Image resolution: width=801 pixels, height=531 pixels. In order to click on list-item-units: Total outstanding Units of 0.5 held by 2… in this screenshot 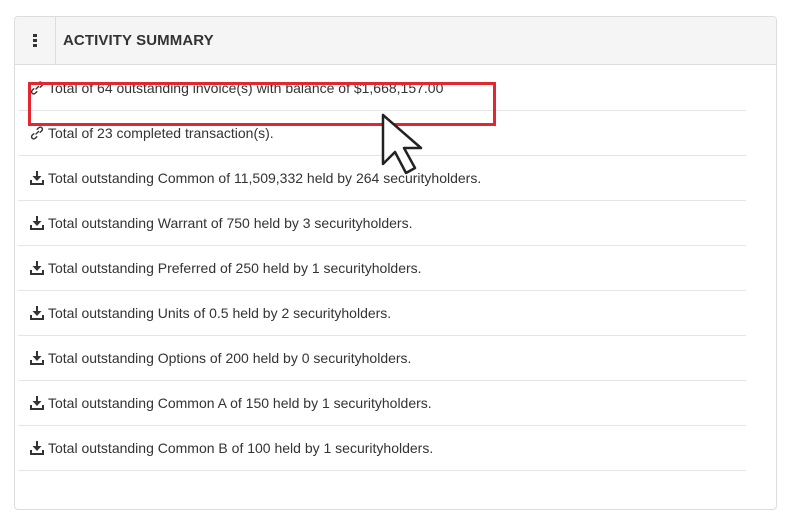, I will do `click(382, 313)`.